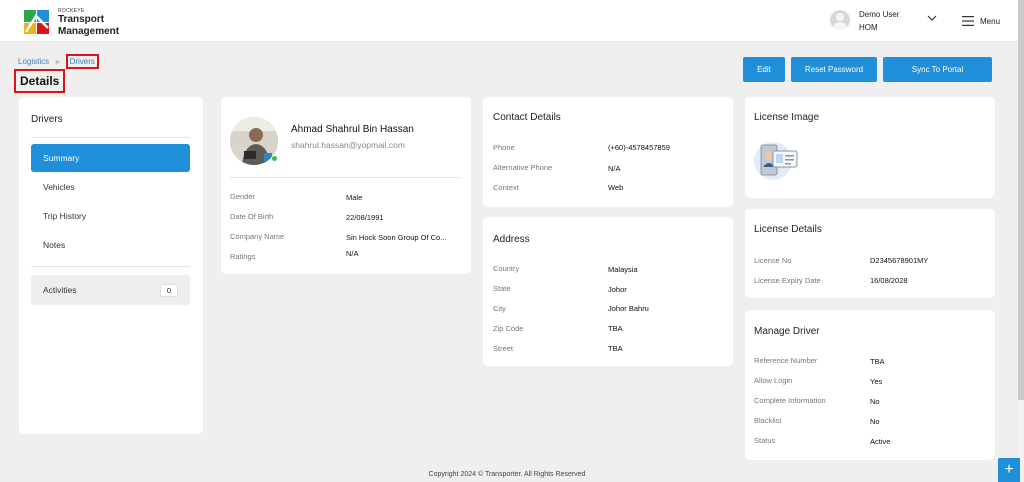 The height and width of the screenshot is (482, 1024). What do you see at coordinates (877, 361) in the screenshot?
I see `reference-number-value: TBA` at bounding box center [877, 361].